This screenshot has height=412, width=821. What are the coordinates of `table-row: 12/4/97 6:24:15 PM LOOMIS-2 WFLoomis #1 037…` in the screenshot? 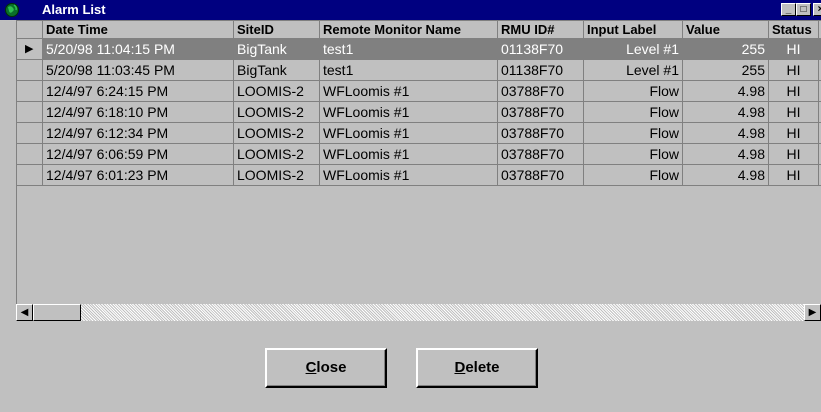 It's located at (419, 91).